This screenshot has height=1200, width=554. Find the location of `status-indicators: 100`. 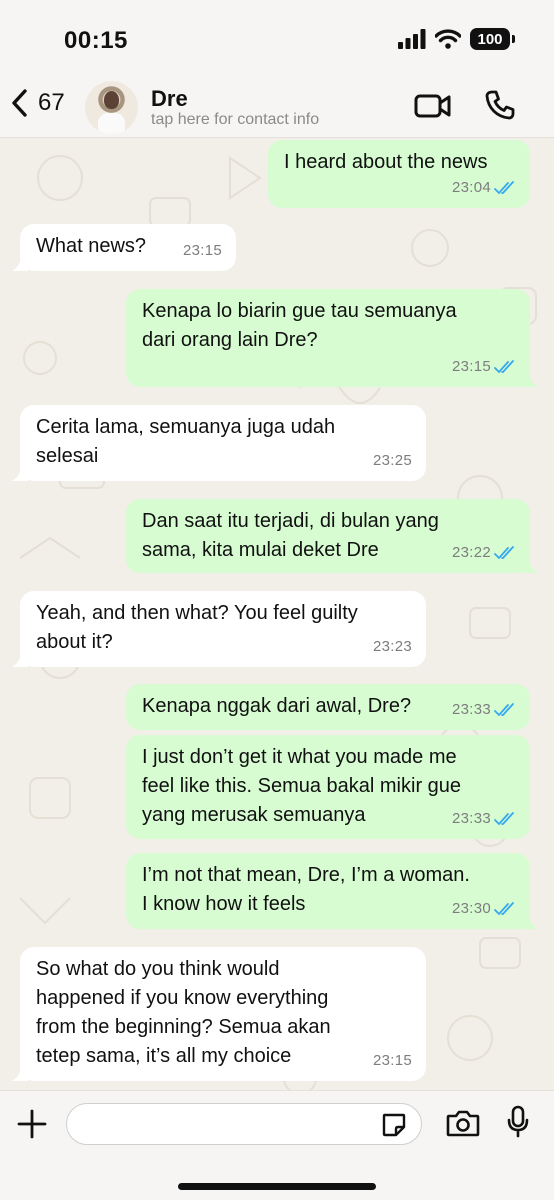

status-indicators: 100 is located at coordinates (456, 39).